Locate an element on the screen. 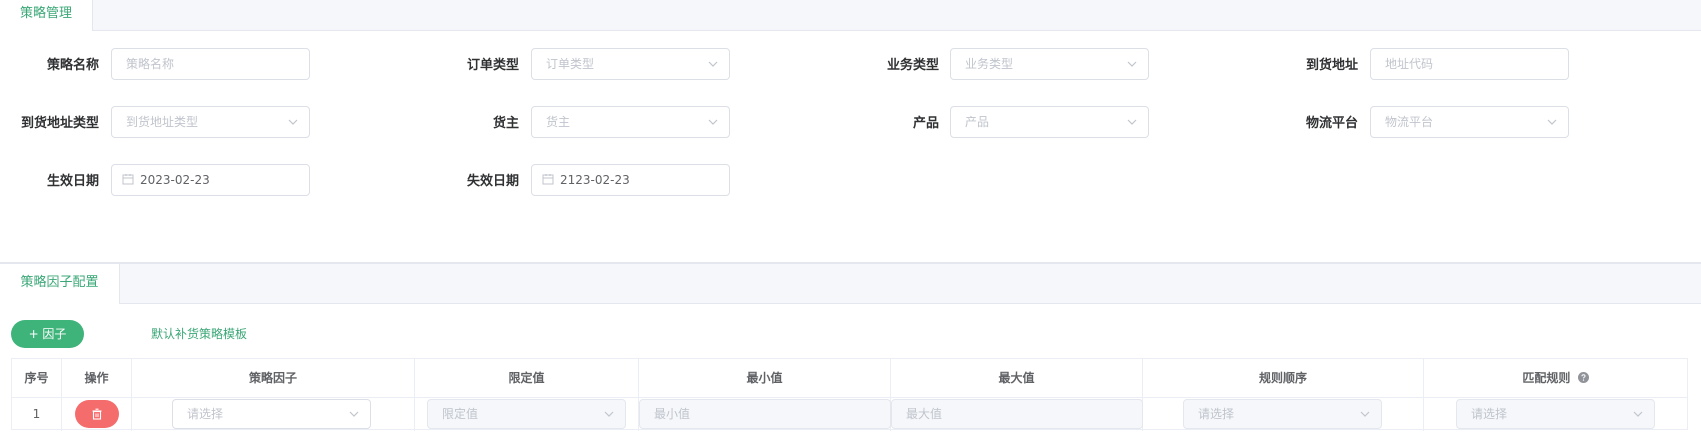 The height and width of the screenshot is (438, 1701). trash-icon is located at coordinates (97, 414).